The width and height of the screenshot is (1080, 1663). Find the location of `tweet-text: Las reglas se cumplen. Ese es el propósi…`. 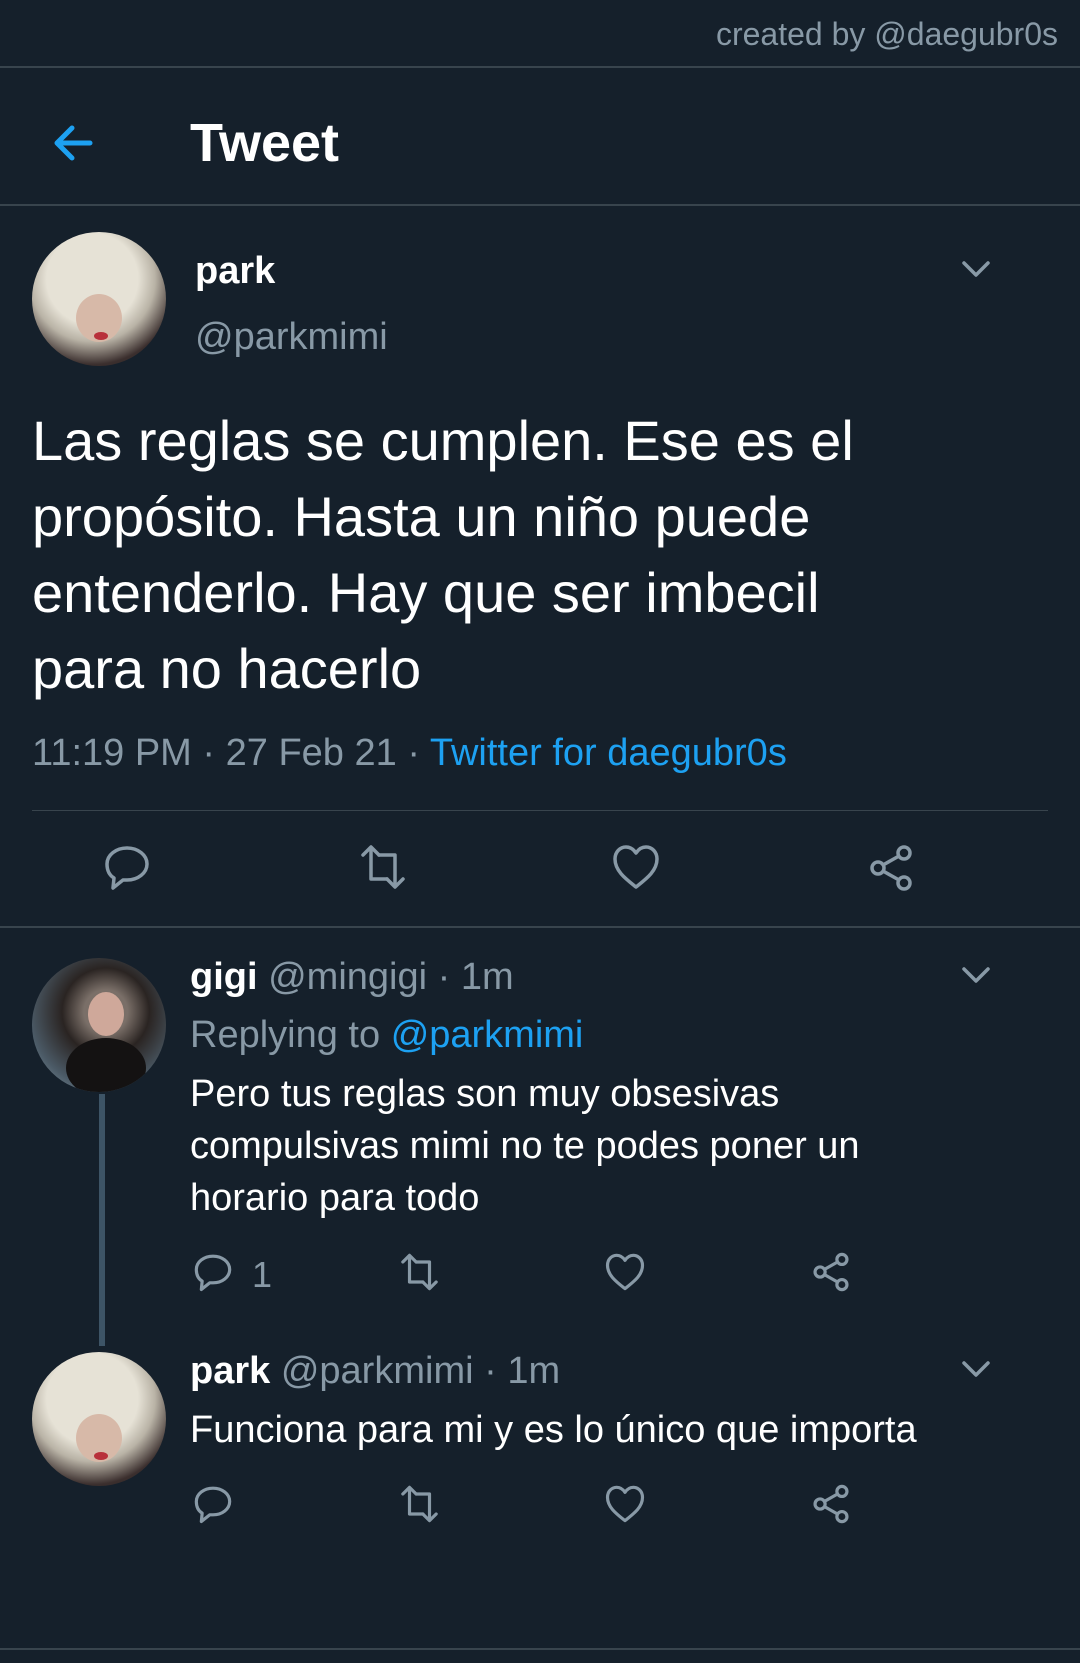

tweet-text: Las reglas se cumplen. Ese es el propósi… is located at coordinates (443, 555).